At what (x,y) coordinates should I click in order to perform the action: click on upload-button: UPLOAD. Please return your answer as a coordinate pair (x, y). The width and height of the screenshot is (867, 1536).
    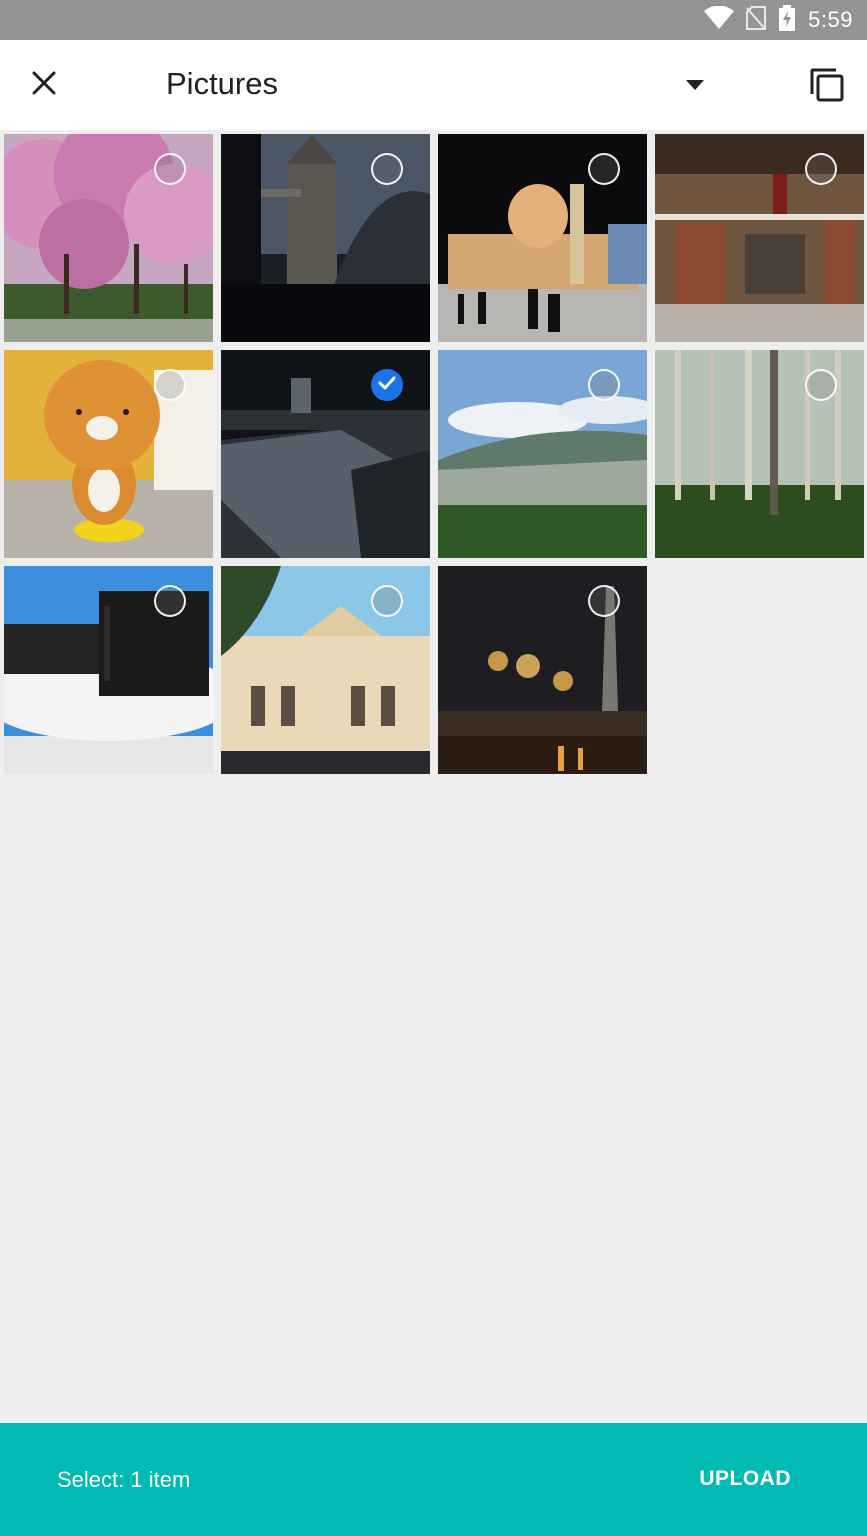
    Looking at the image, I should click on (745, 1479).